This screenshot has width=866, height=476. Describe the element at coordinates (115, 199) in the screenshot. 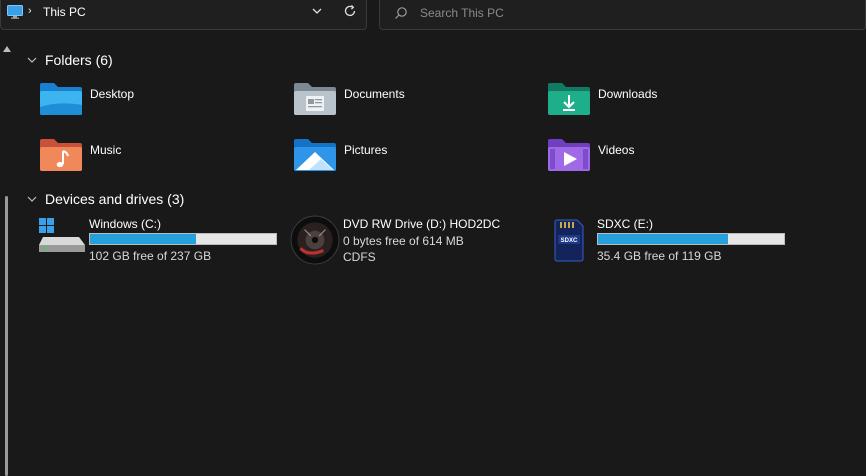

I see `section-title: Devices and drives (3)` at that location.